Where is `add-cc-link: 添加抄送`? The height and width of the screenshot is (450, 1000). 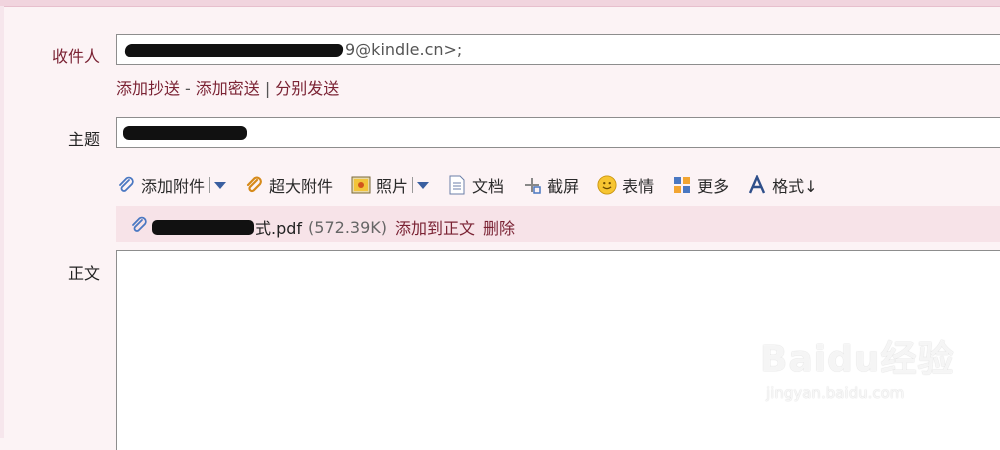 add-cc-link: 添加抄送 is located at coordinates (148, 88).